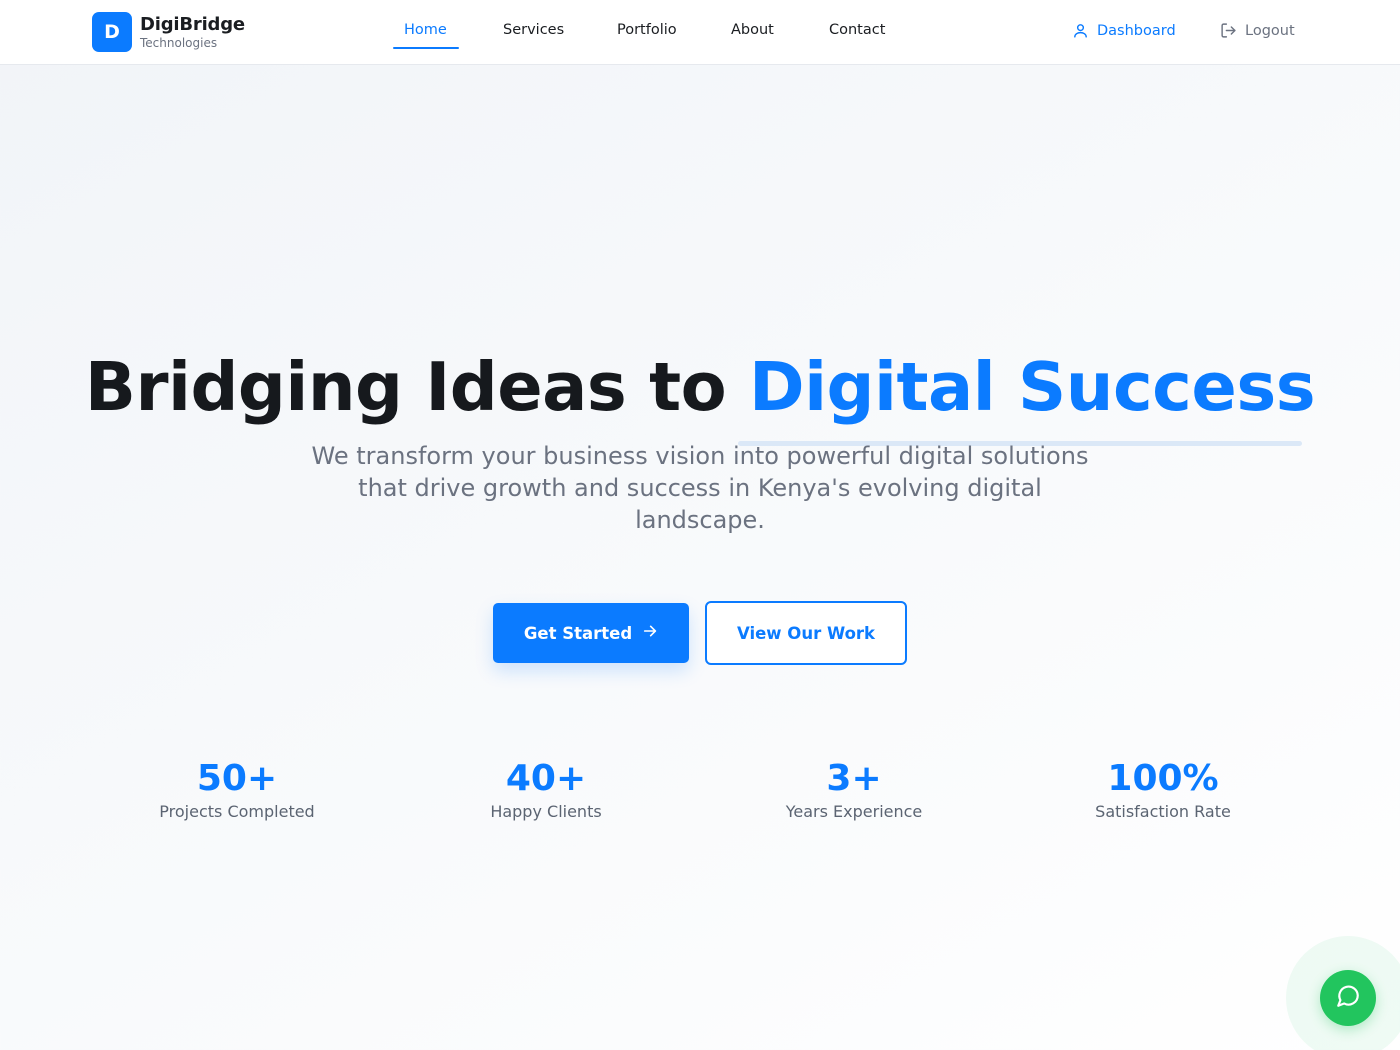 The image size is (1400, 1050). Describe the element at coordinates (1270, 30) in the screenshot. I see `logout-label: Logout` at that location.